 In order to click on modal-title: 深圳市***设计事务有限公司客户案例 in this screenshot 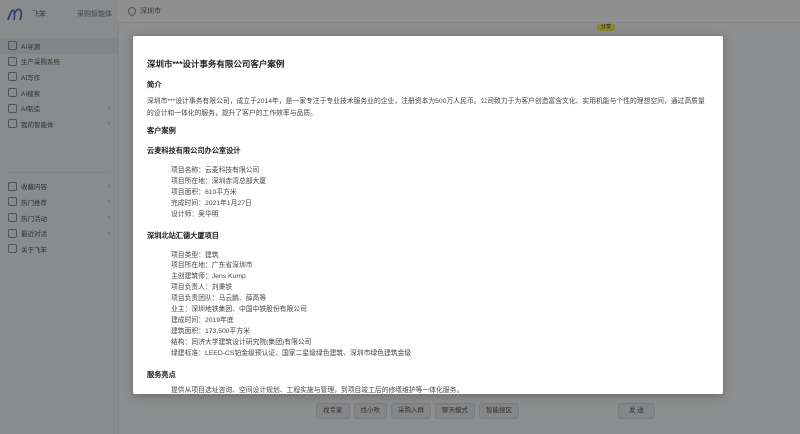, I will do `click(216, 64)`.